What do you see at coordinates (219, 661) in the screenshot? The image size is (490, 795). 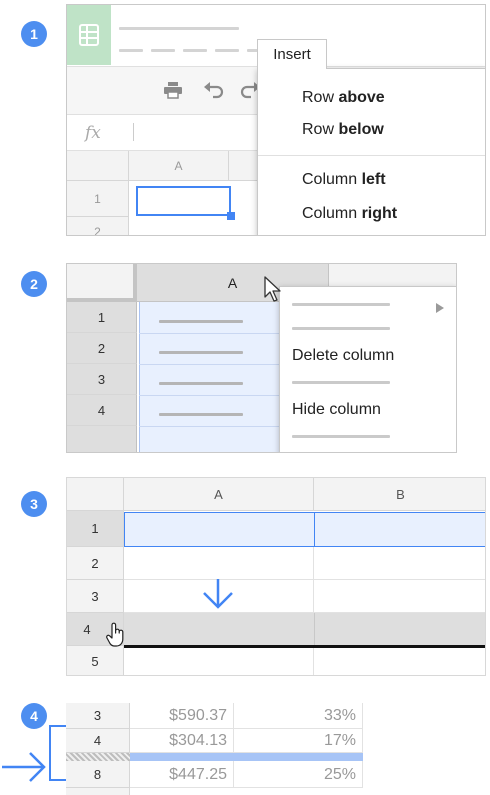 I see `cell-a5` at bounding box center [219, 661].